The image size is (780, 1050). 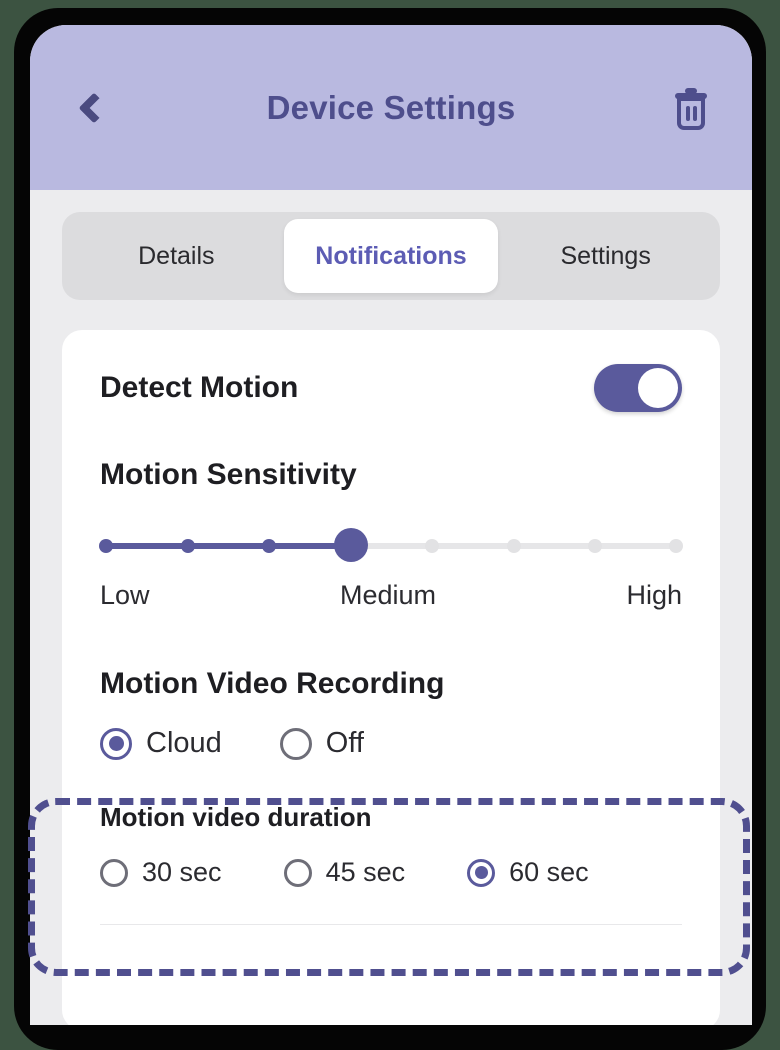 I want to click on slider-thumb, so click(x=351, y=545).